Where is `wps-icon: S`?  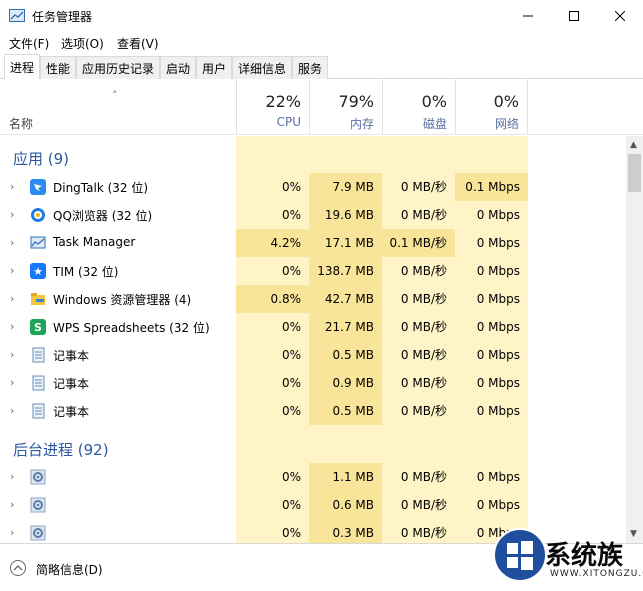
wps-icon: S is located at coordinates (38, 327).